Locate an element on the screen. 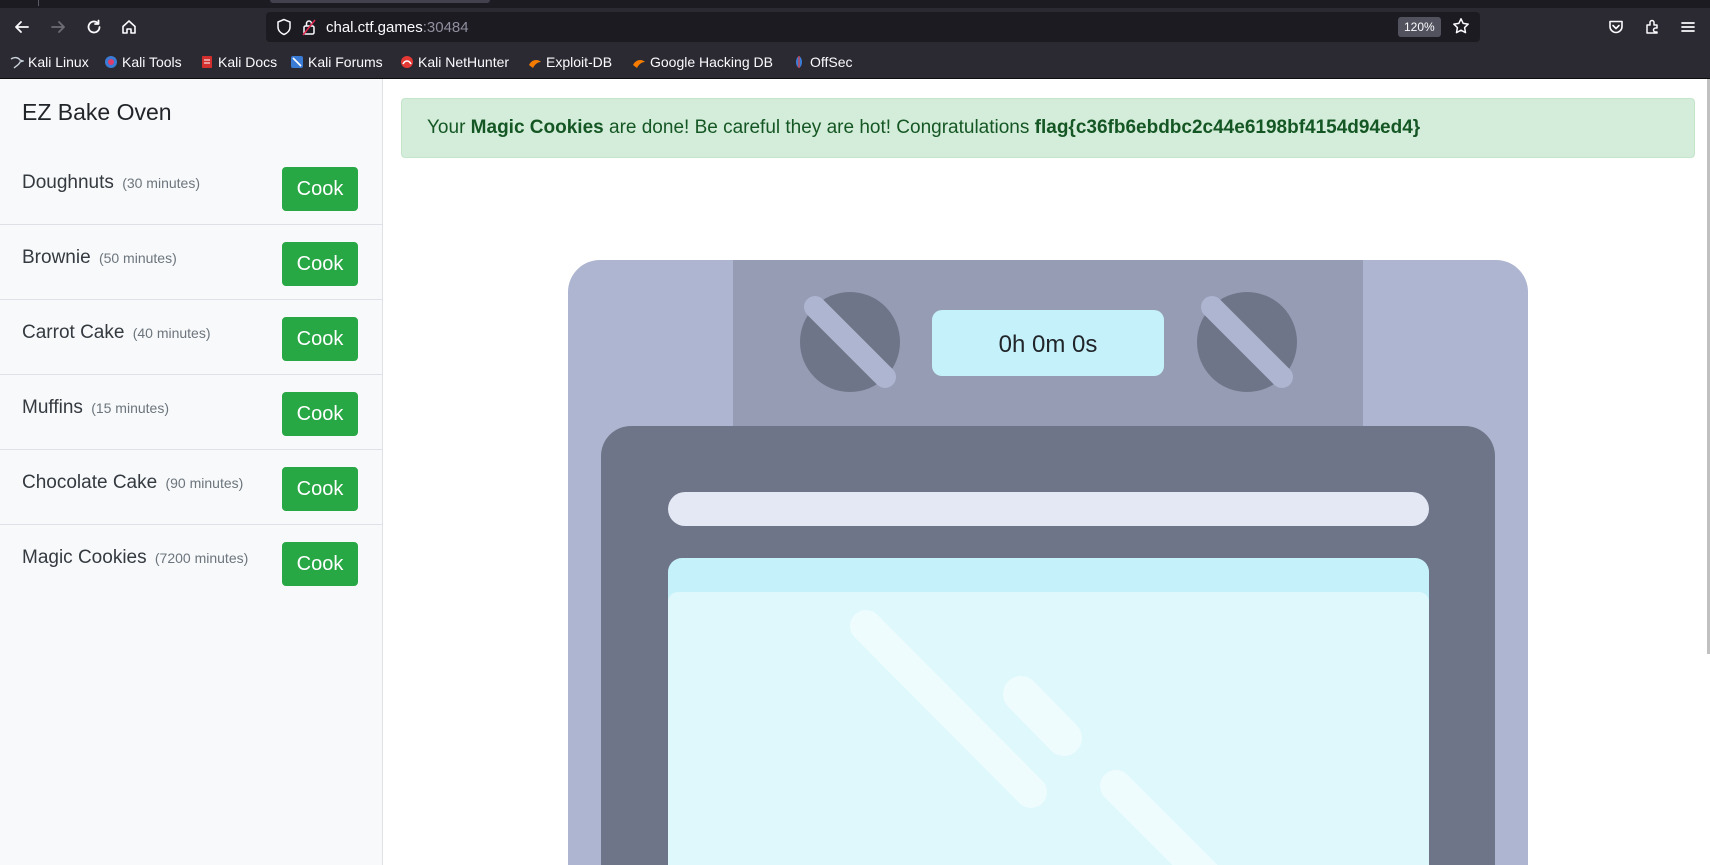 This screenshot has height=865, width=1710. bookmark-google-hacking-db: Google Hacking DB is located at coordinates (702, 62).